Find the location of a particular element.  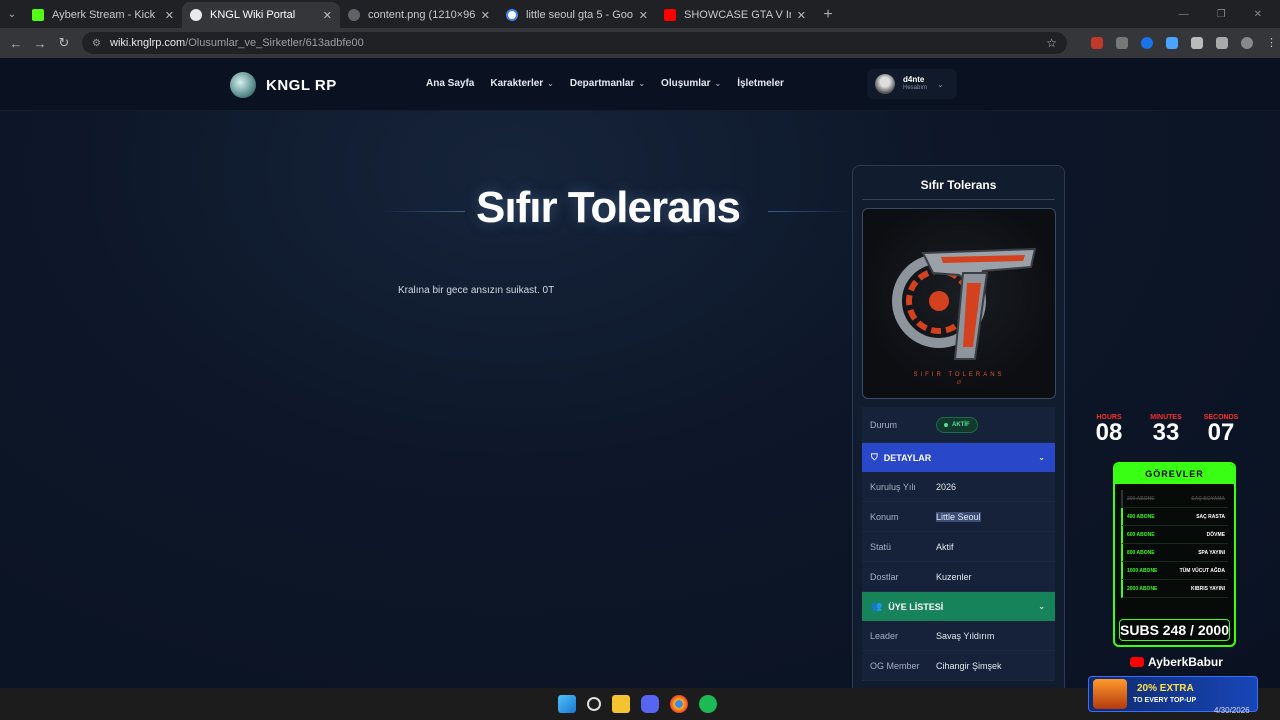

bookmark-star-icon: ☆ is located at coordinates (1051, 43).